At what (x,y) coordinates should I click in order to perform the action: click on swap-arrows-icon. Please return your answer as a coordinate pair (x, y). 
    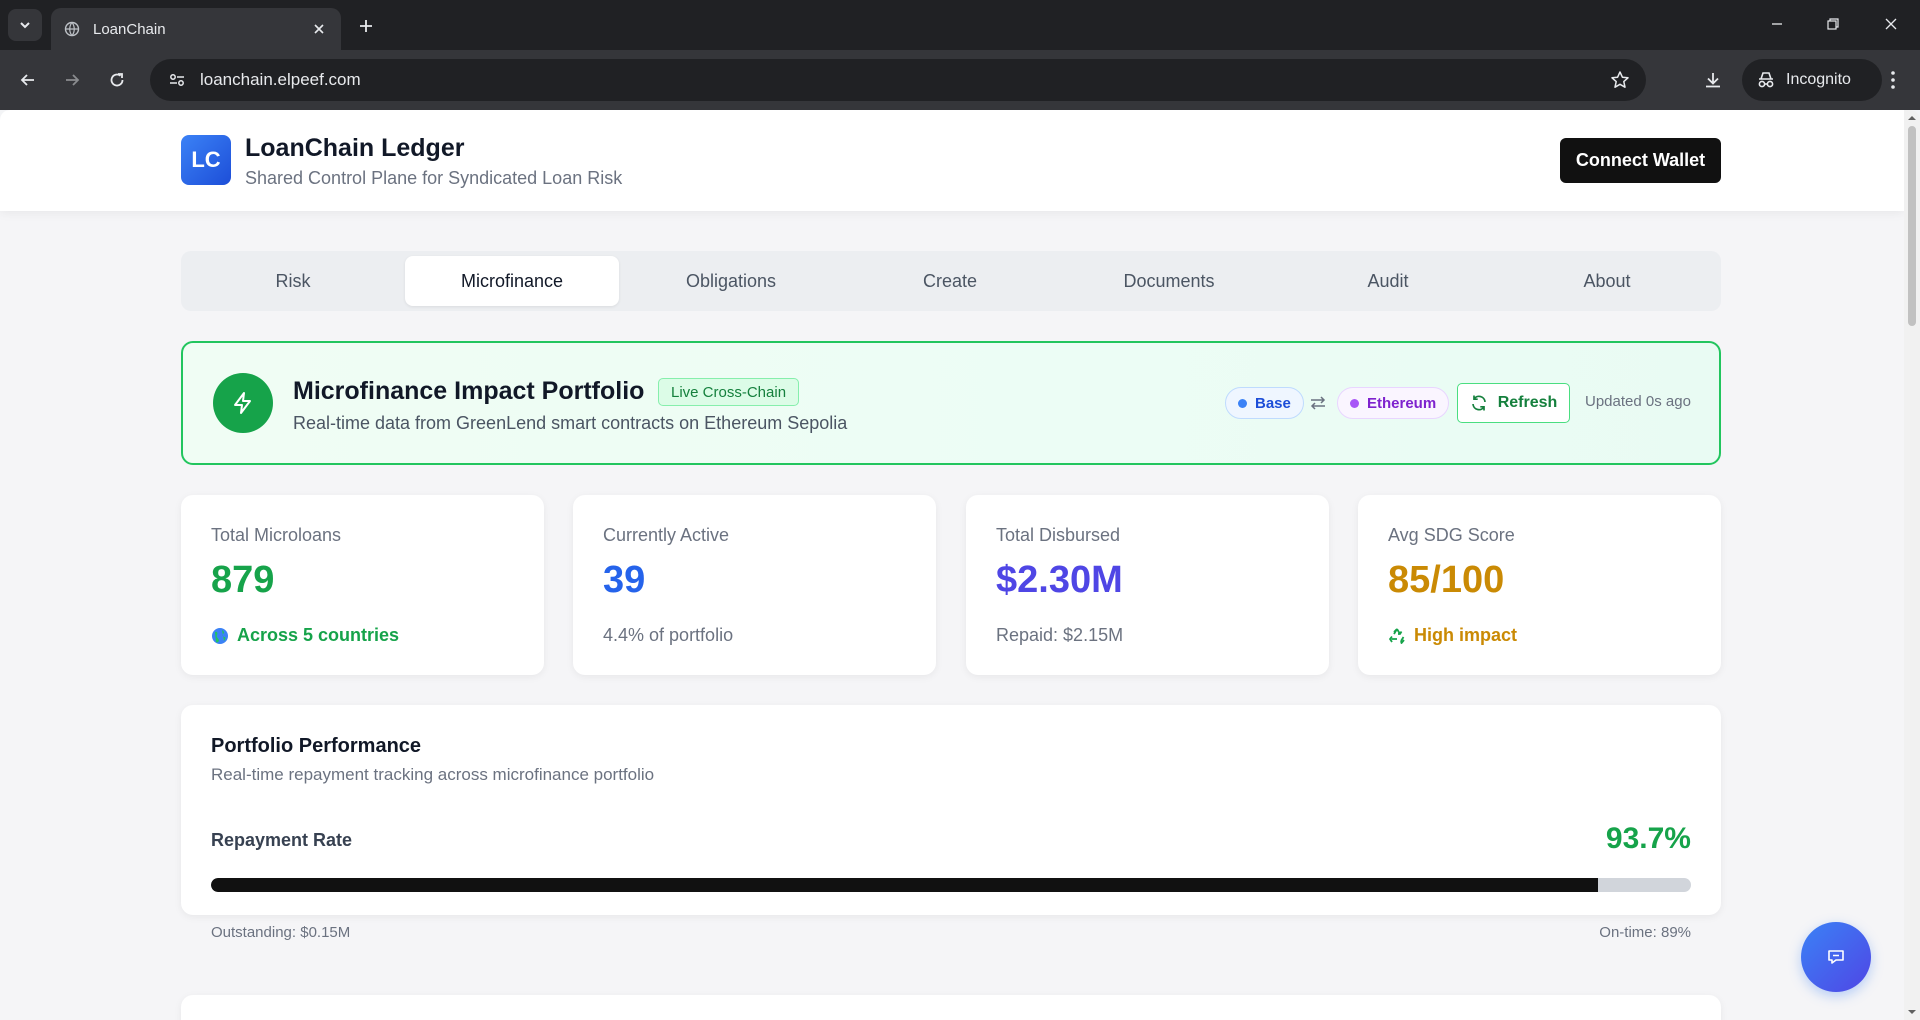
    Looking at the image, I should click on (1318, 403).